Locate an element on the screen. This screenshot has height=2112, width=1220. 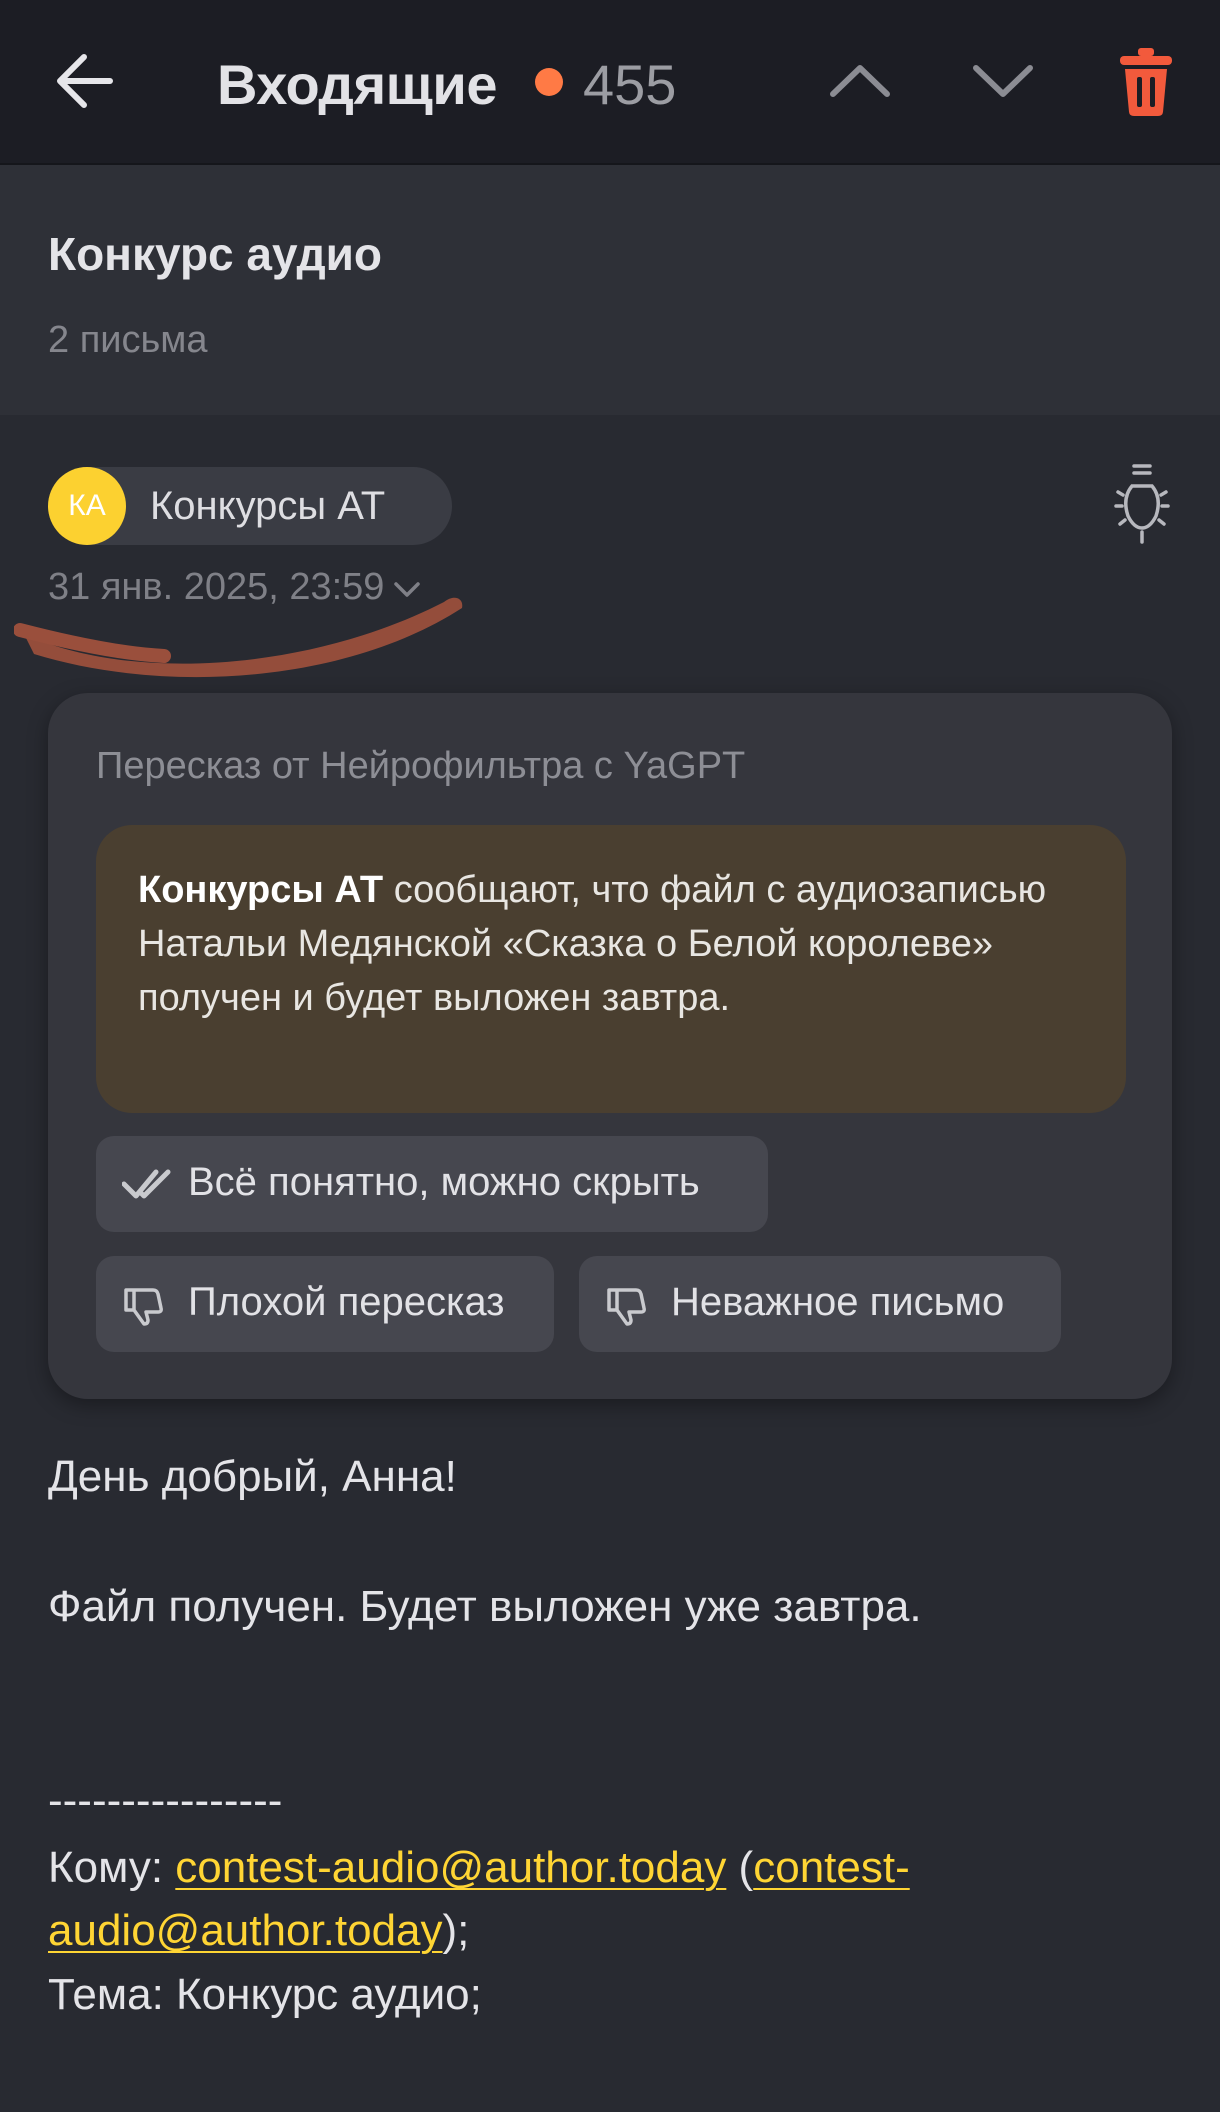
thread-header: Конкурс аудио 2 письма is located at coordinates (610, 290).